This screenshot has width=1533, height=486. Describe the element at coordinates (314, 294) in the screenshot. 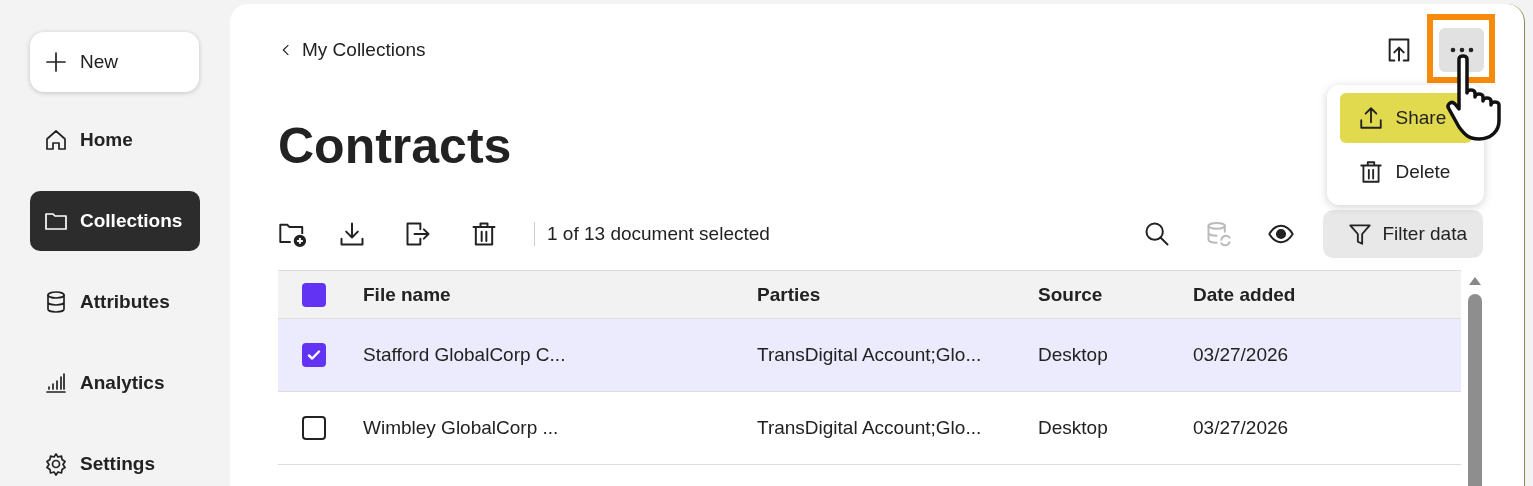

I see `select-all-checkbox` at that location.